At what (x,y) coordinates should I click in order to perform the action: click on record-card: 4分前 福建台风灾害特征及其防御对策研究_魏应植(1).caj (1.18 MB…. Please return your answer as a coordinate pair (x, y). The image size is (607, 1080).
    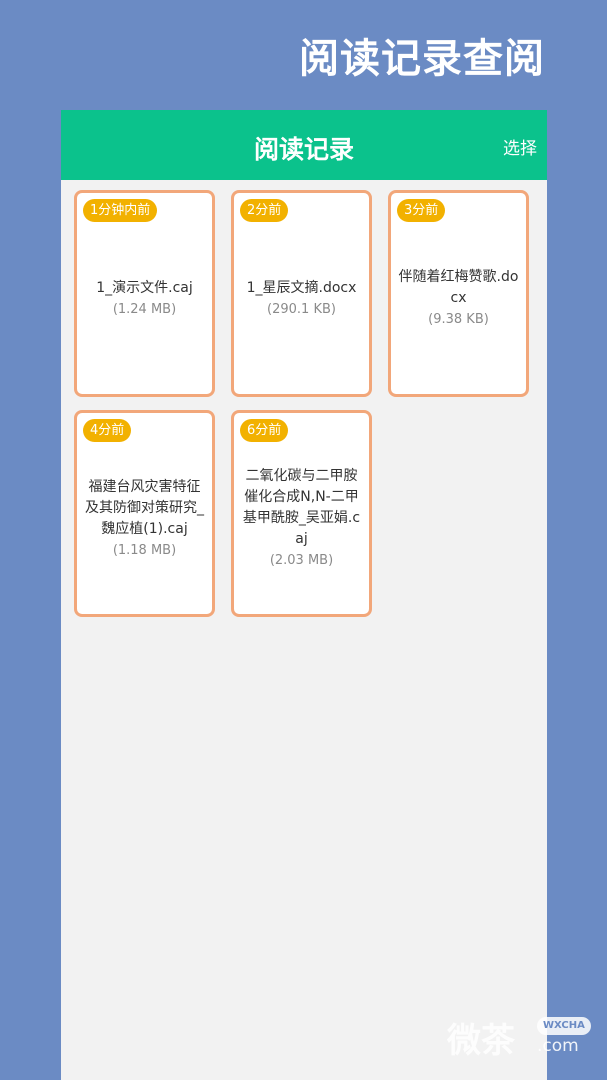
    Looking at the image, I should click on (144, 513).